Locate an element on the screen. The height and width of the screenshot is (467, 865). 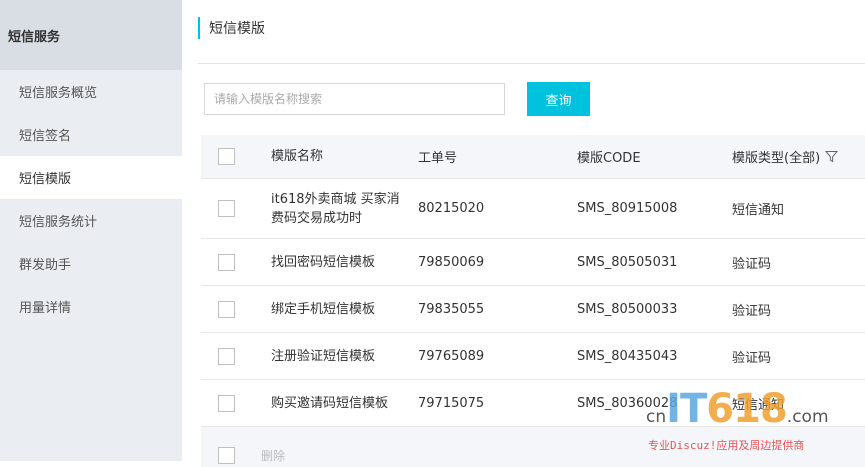
template-name: 注册验证短信模板 is located at coordinates (323, 356).